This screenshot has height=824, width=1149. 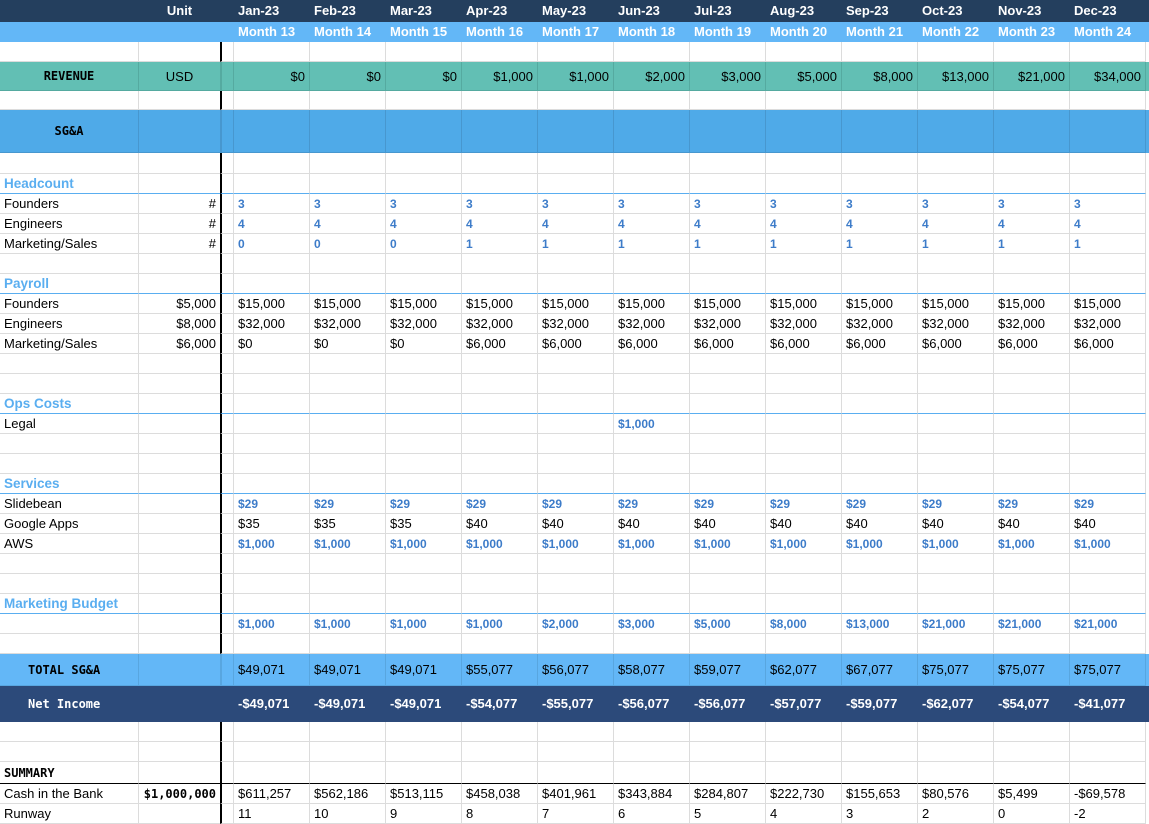 I want to click on cell: $55,077, so click(x=500, y=670).